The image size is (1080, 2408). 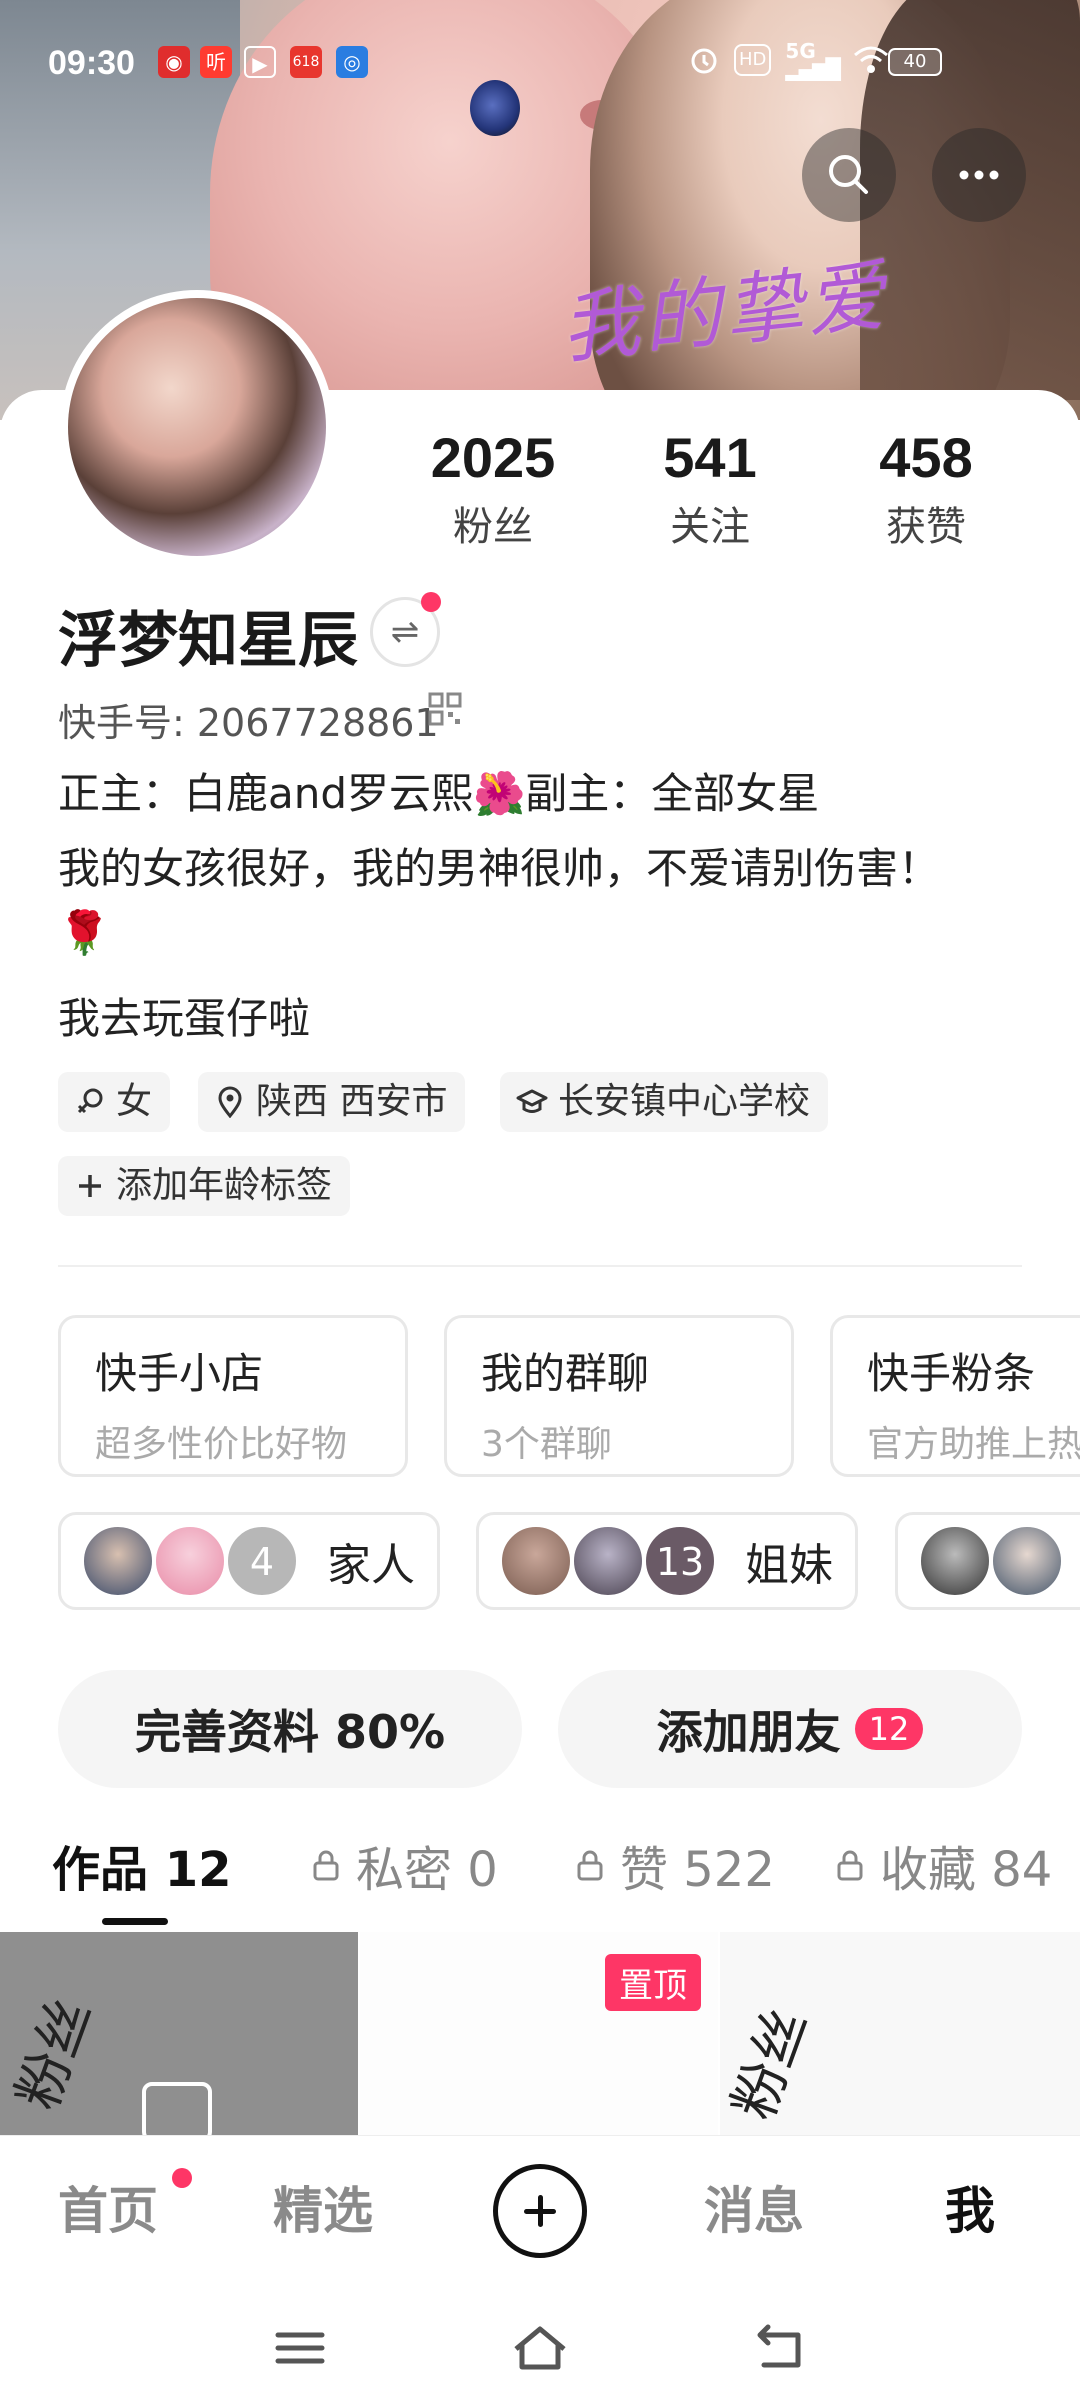 What do you see at coordinates (664, 1102) in the screenshot?
I see `tag-school: 长安镇中心学校` at bounding box center [664, 1102].